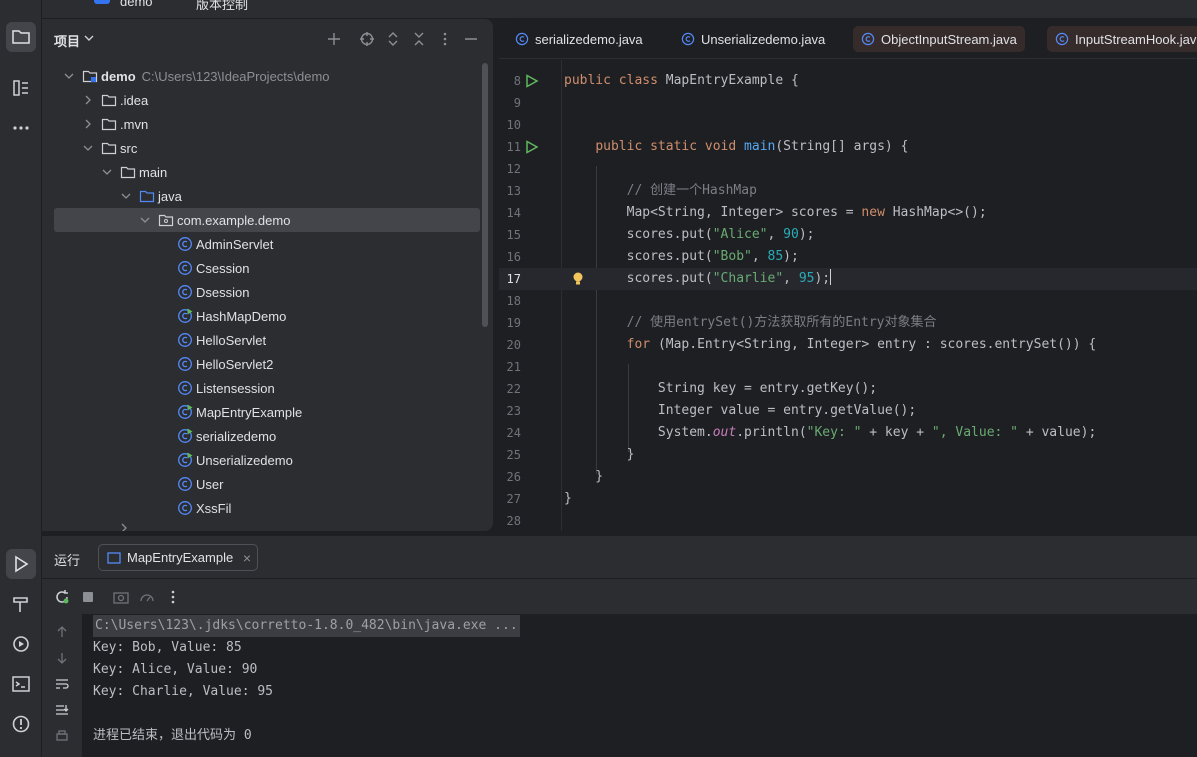 This screenshot has width=1197, height=757. I want to click on problems-tool-button, so click(21, 724).